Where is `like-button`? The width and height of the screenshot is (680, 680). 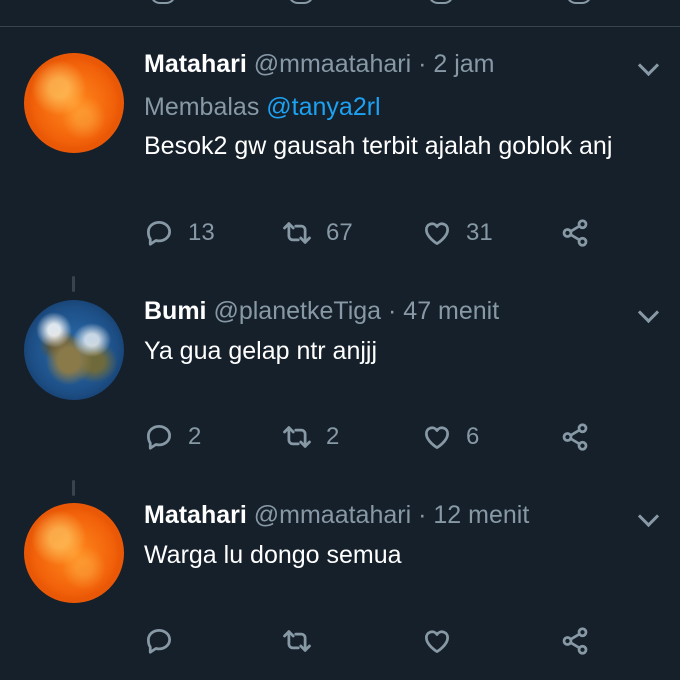
like-button is located at coordinates (444, 641).